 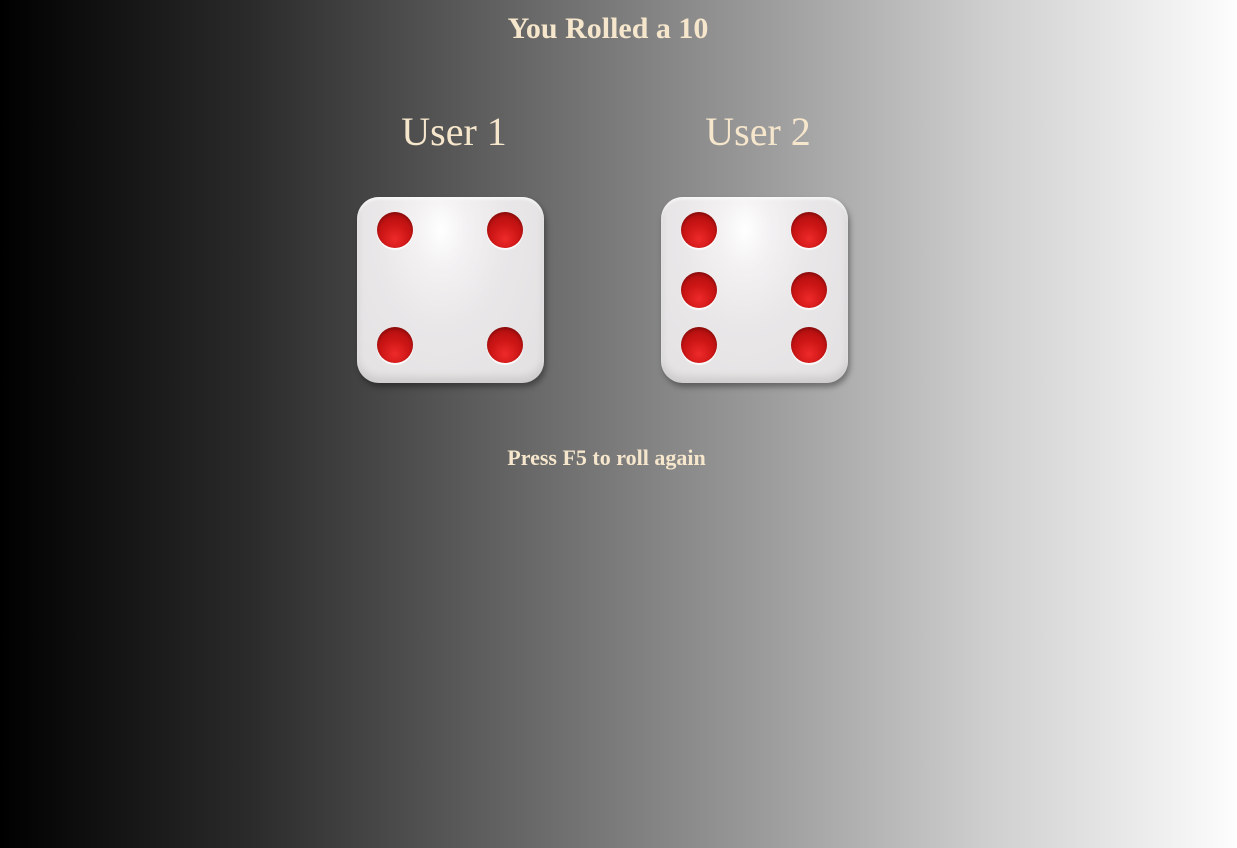 I want to click on player-1-die, so click(x=450, y=290).